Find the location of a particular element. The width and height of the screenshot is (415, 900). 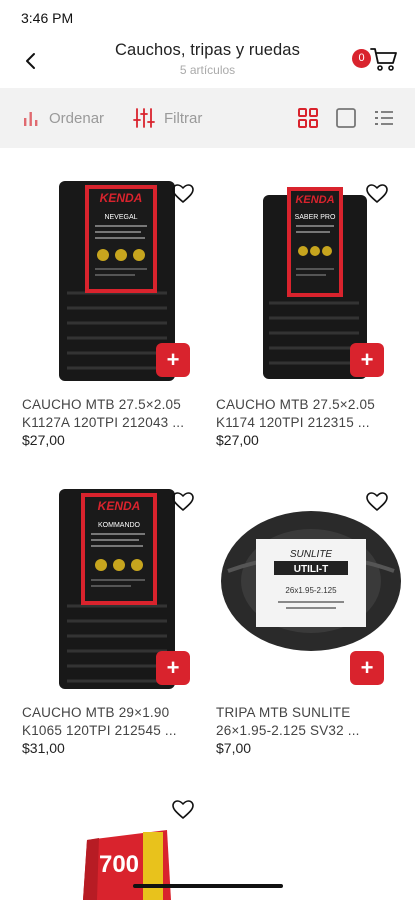

grid-view-icon is located at coordinates (308, 118).